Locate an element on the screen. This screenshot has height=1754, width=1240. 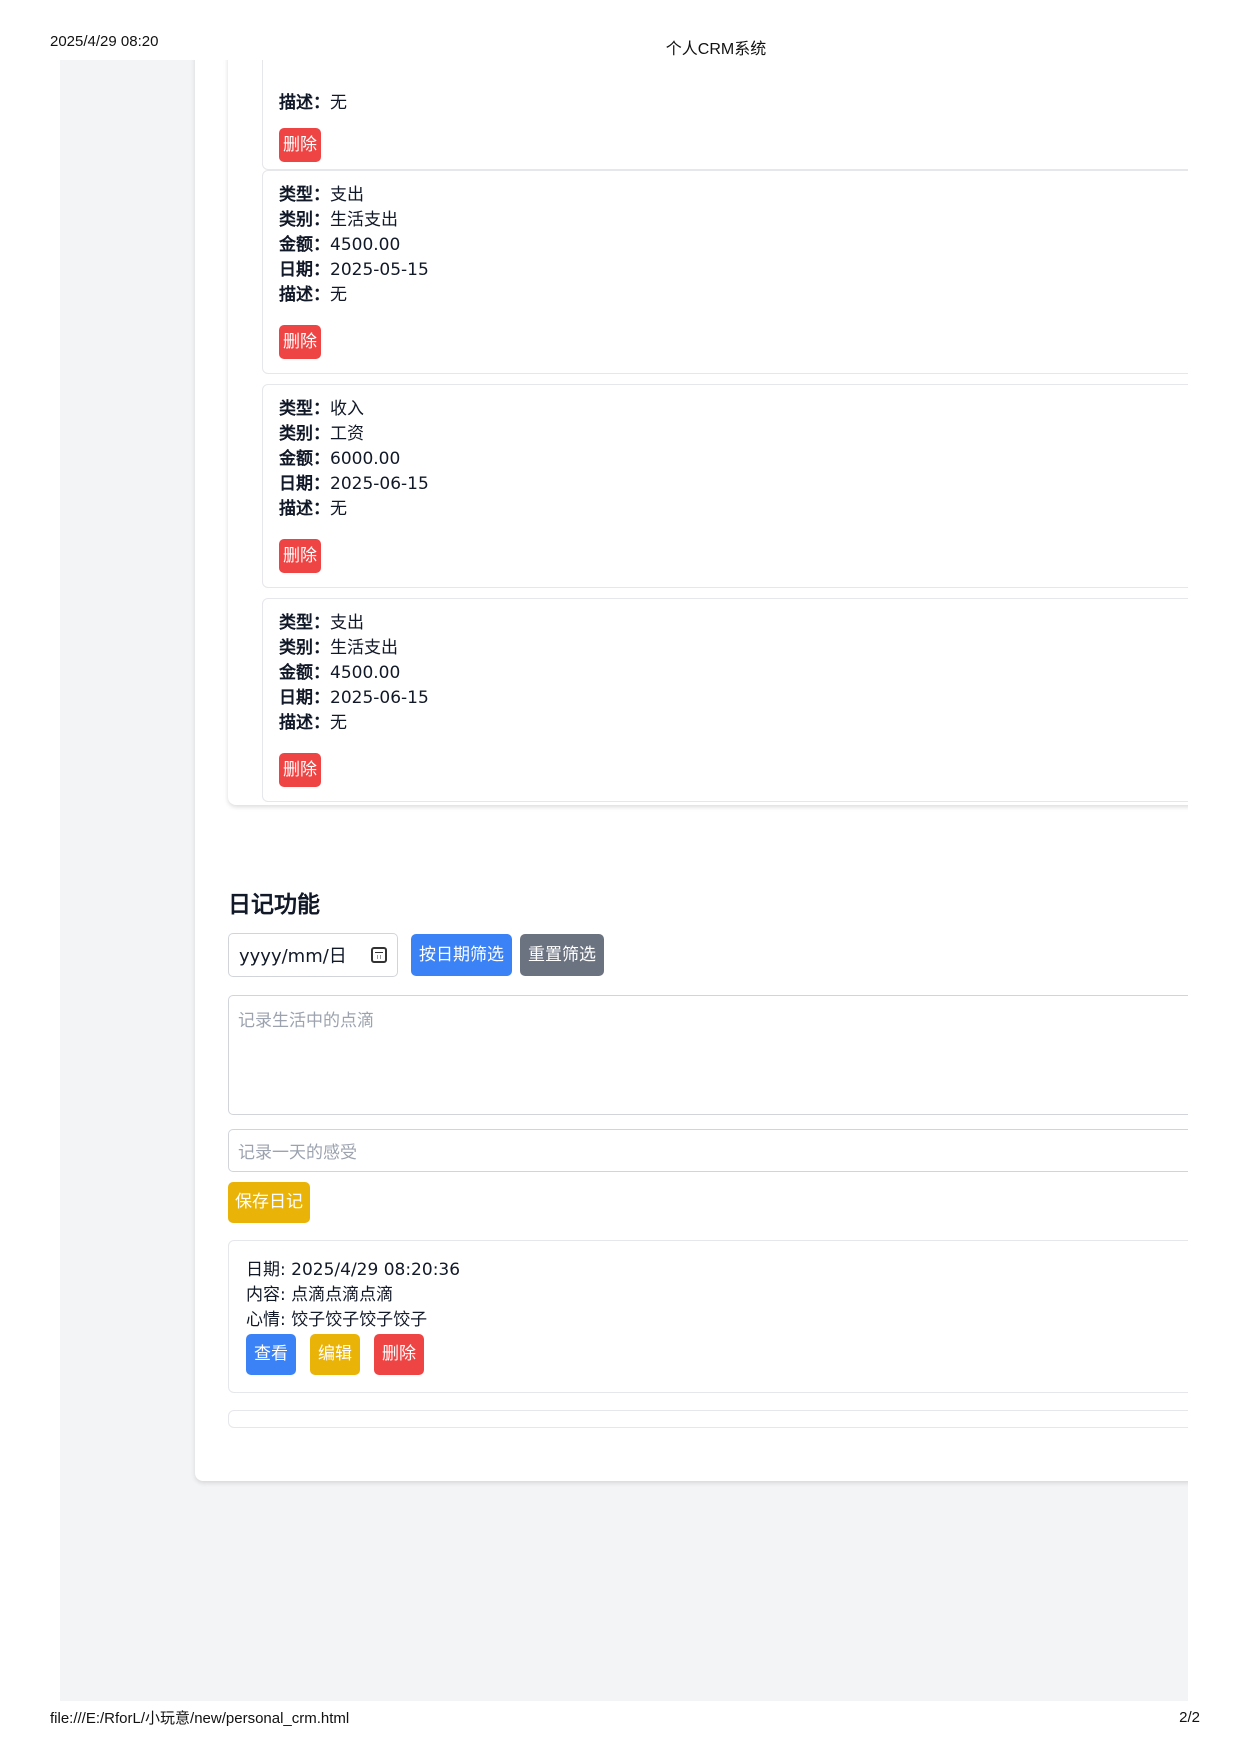
date-input-placeholder: yyyy/mm/日 is located at coordinates (293, 956).